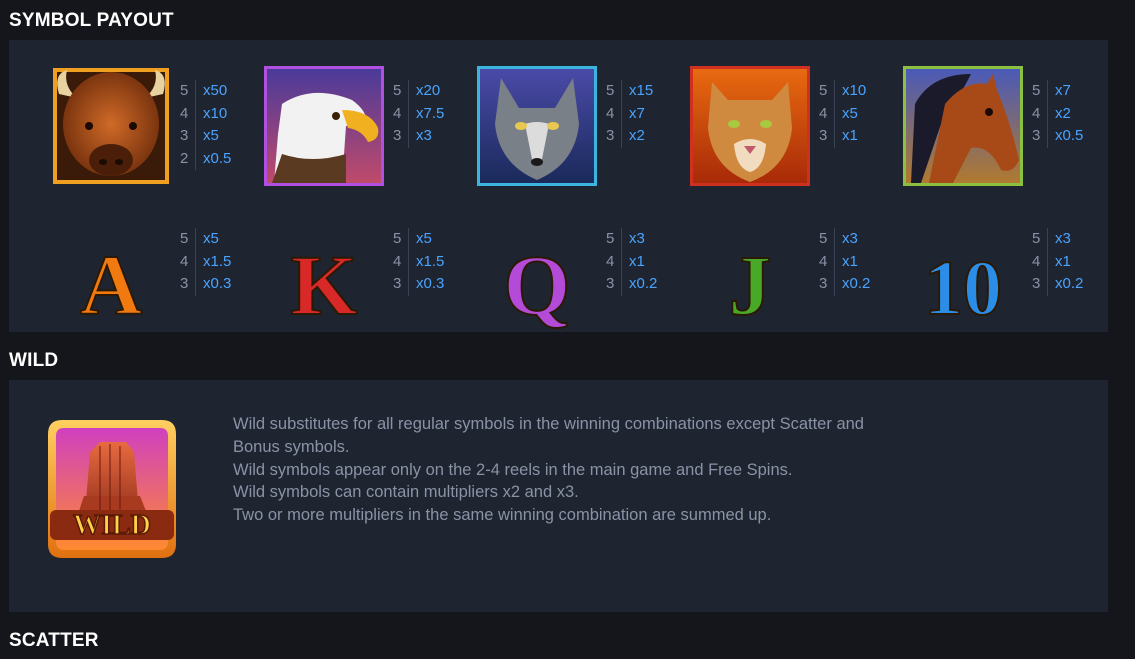 The height and width of the screenshot is (659, 1135). I want to click on low-symbol-cell: 10 5 x3 4 x1 3 x0.2, so click(1006, 293).